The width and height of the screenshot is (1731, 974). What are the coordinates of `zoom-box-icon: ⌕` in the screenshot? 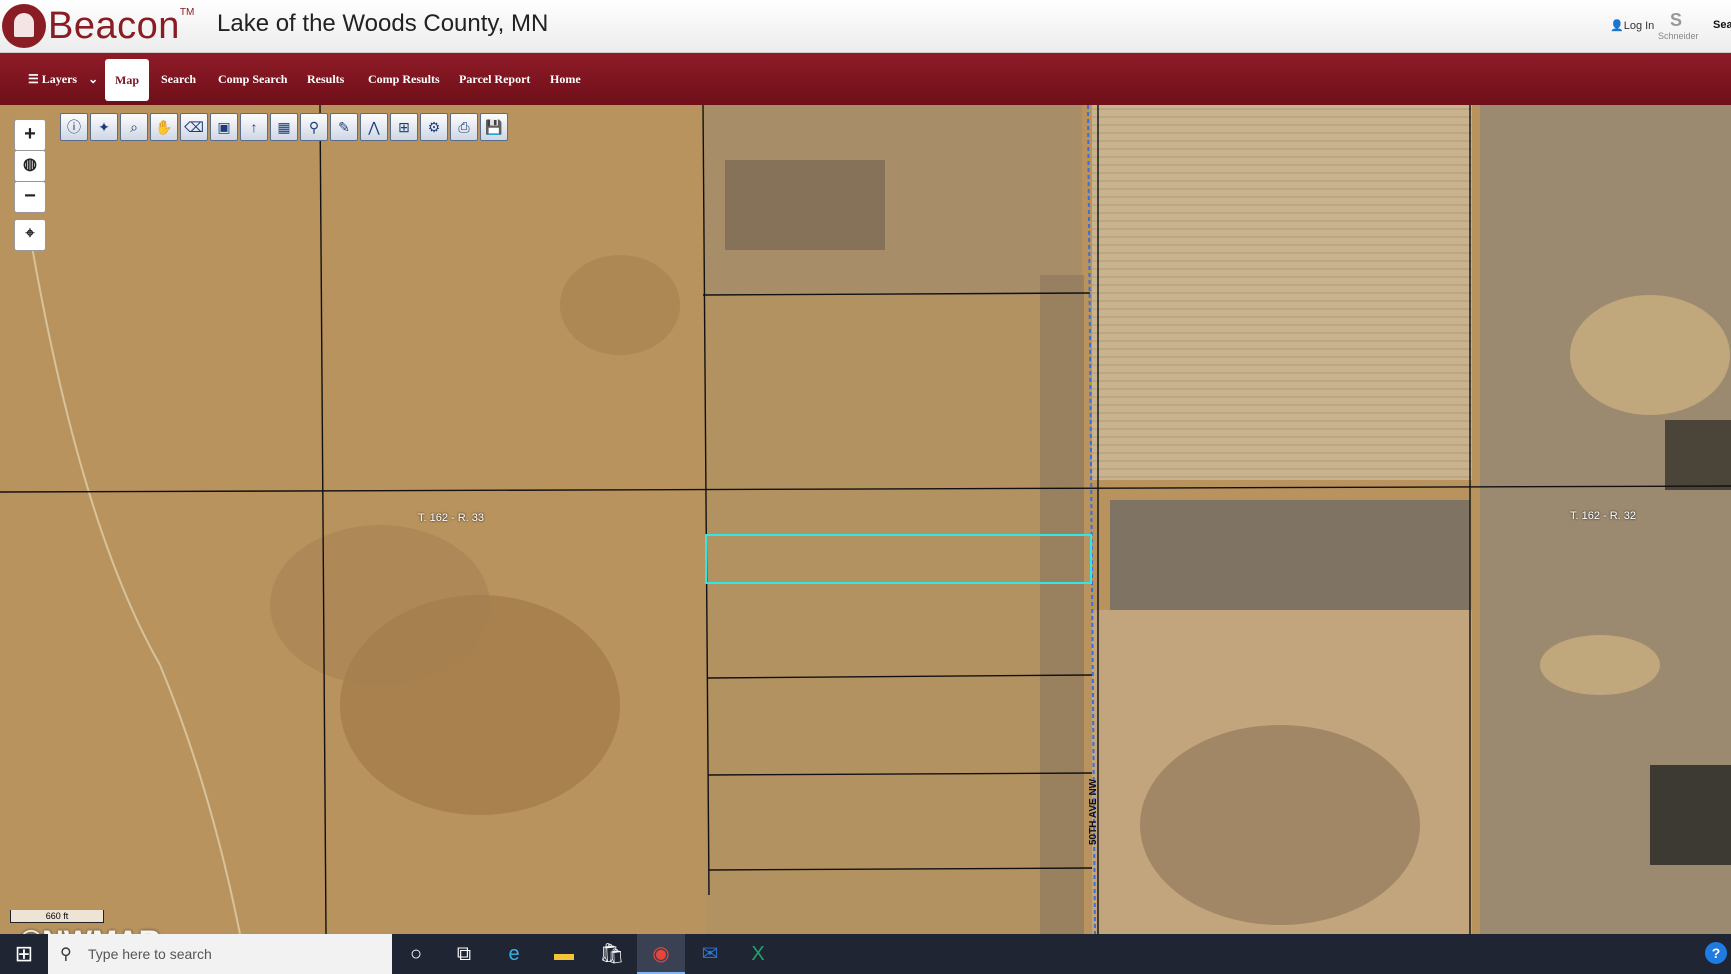 It's located at (134, 127).